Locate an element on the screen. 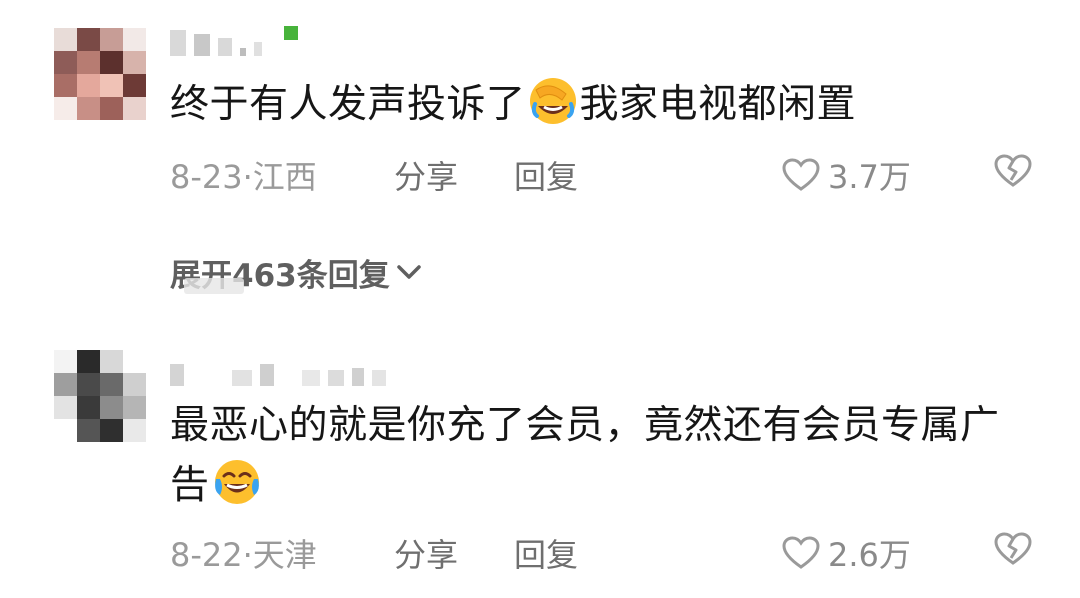  blur-smudge is located at coordinates (214, 286).